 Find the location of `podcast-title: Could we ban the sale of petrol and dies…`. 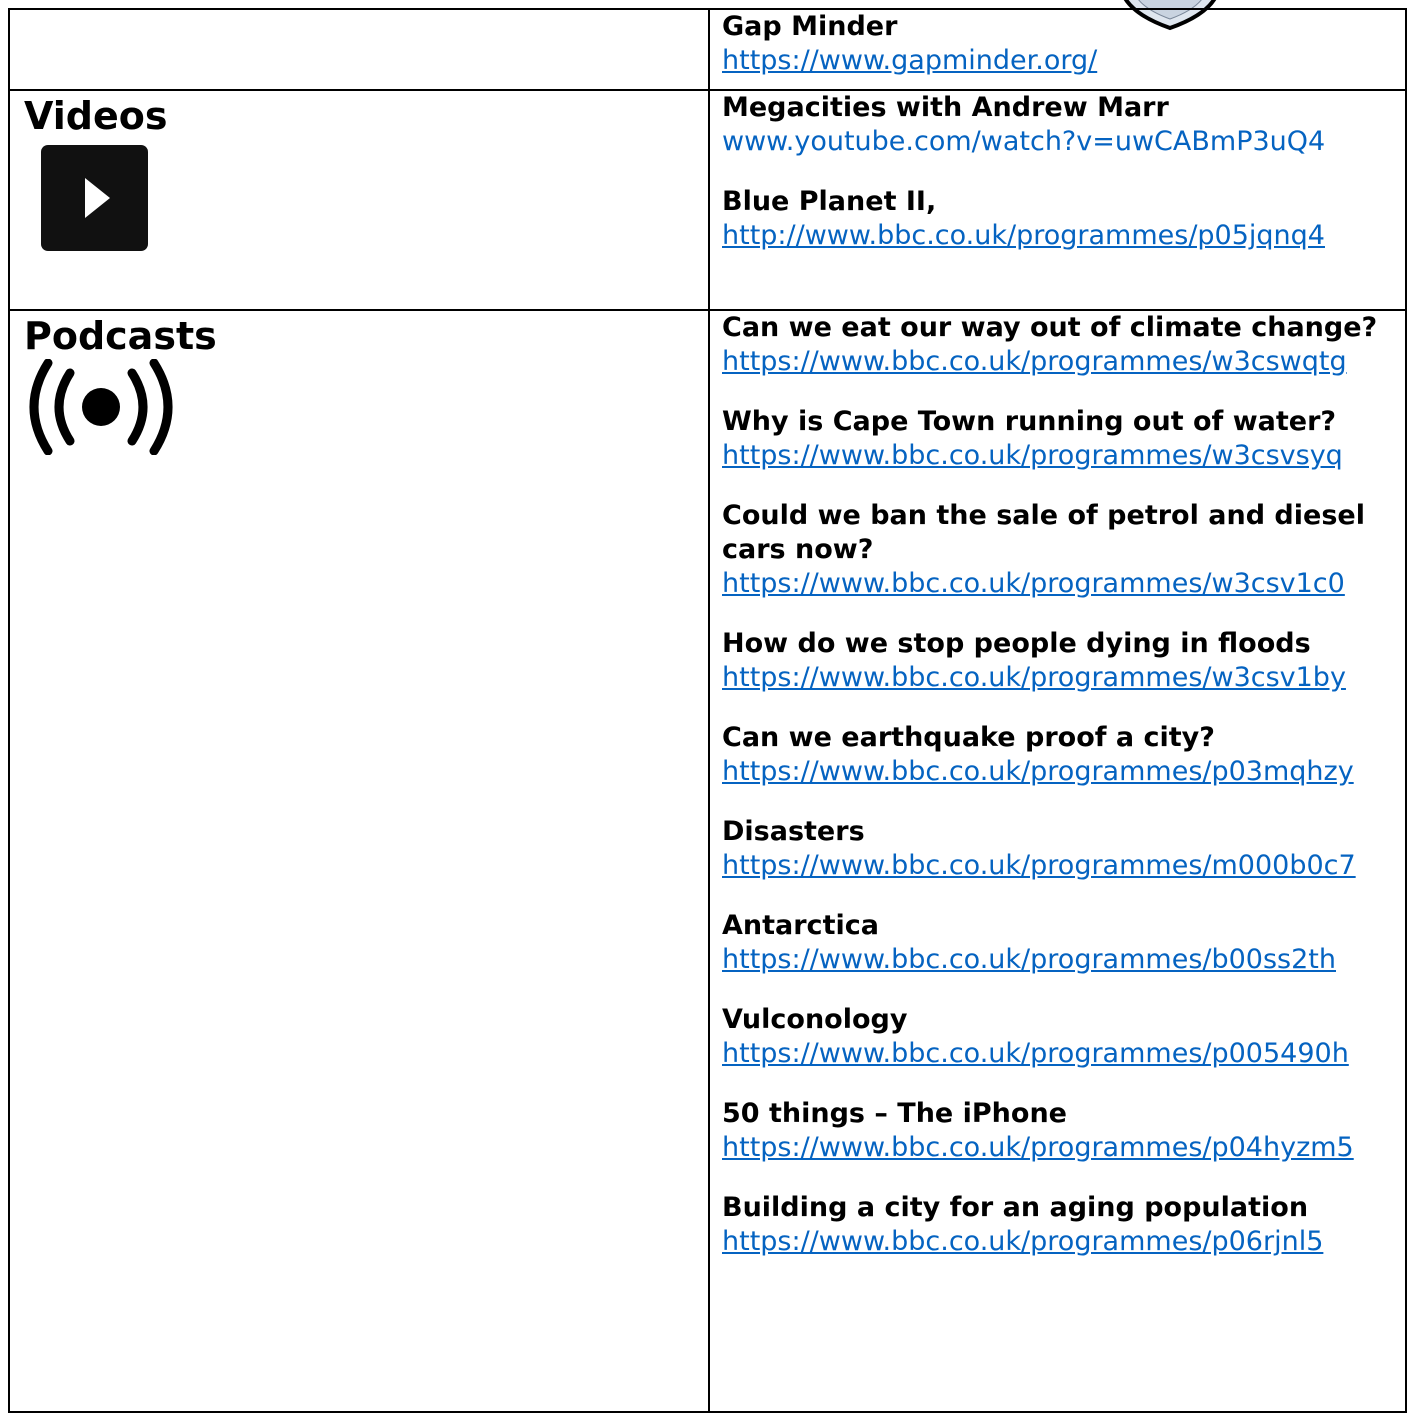

podcast-title: Could we ban the sale of petrol and dies… is located at coordinates (1043, 532).